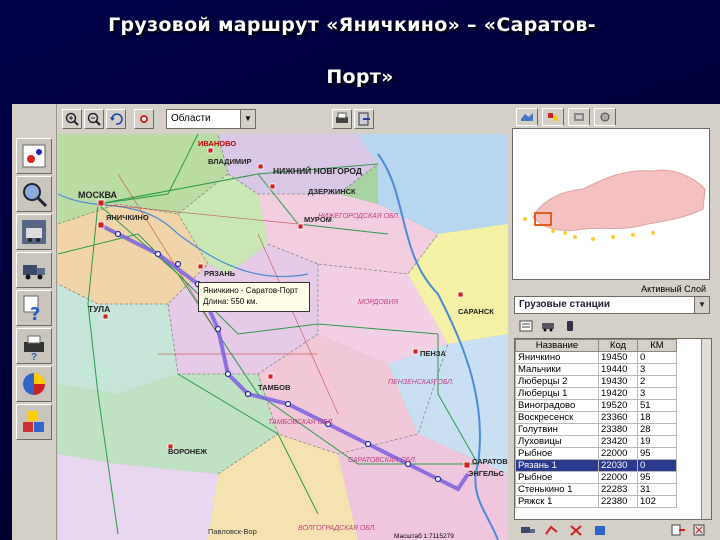 Image resolution: width=720 pixels, height=540 pixels. What do you see at coordinates (618, 405) in the screenshot?
I see `station-code-cell: 19520` at bounding box center [618, 405].